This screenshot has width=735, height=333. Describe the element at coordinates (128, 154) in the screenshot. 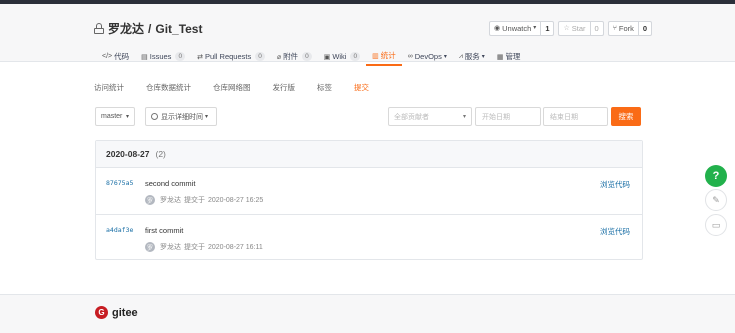

I see `commit-day-date: 2020-08-27` at that location.